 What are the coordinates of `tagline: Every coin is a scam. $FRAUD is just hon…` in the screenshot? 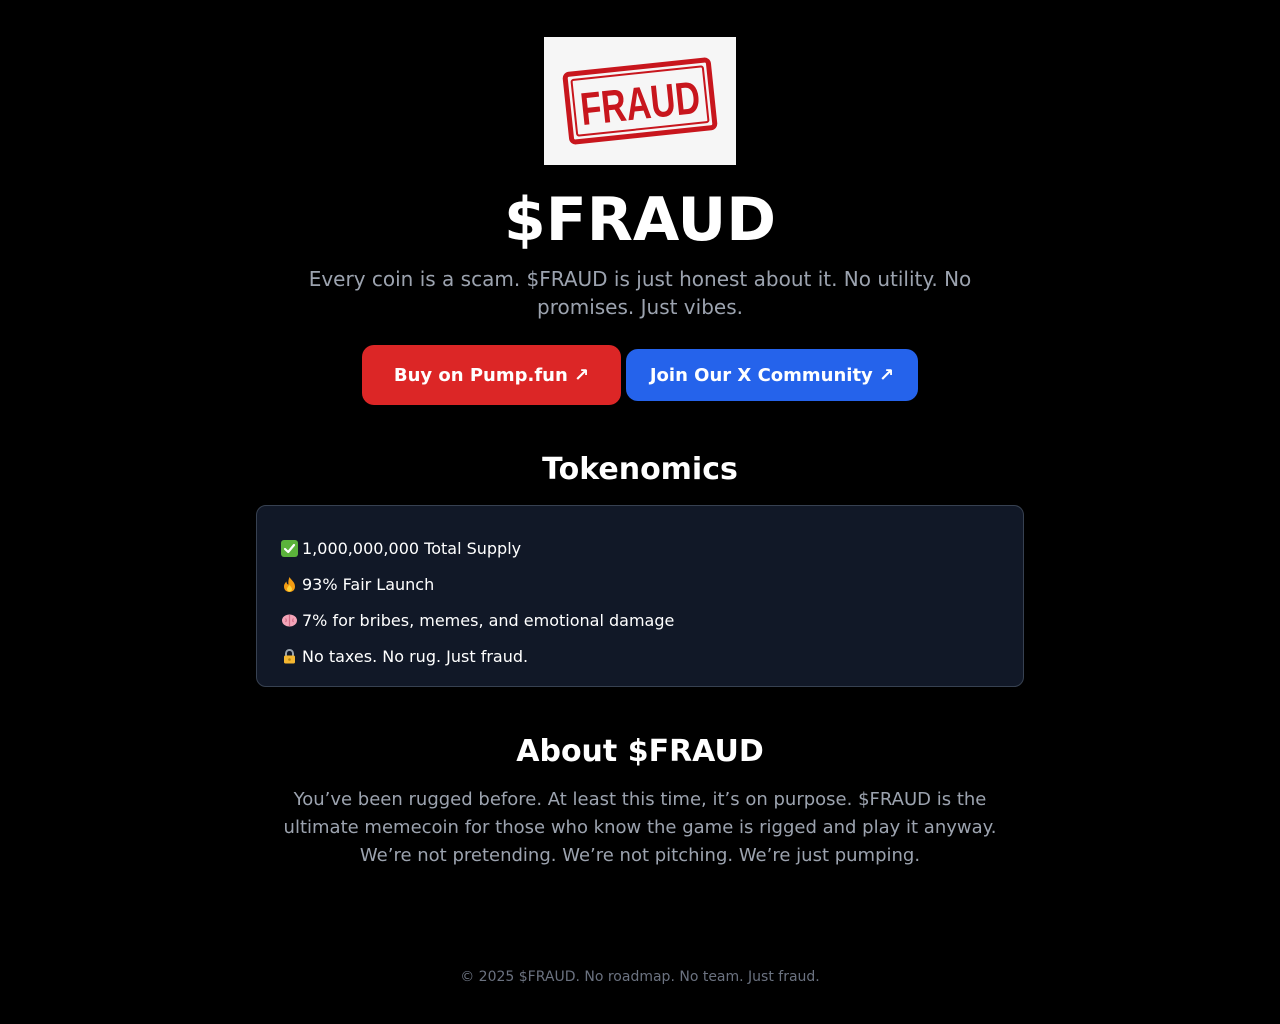 It's located at (640, 293).